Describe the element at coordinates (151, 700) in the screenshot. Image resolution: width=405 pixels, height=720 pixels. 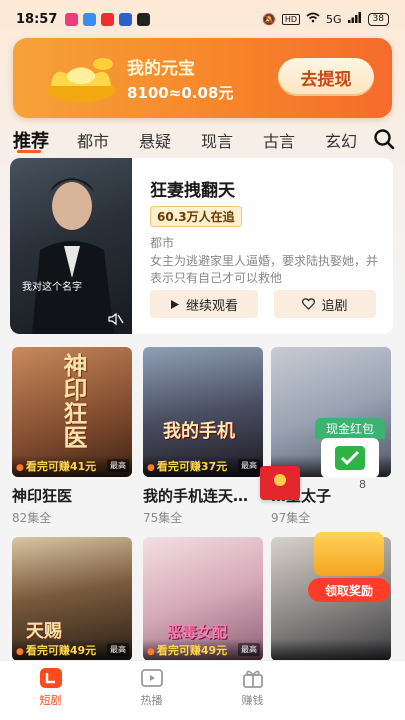
I see `nav-label: 热播` at that location.